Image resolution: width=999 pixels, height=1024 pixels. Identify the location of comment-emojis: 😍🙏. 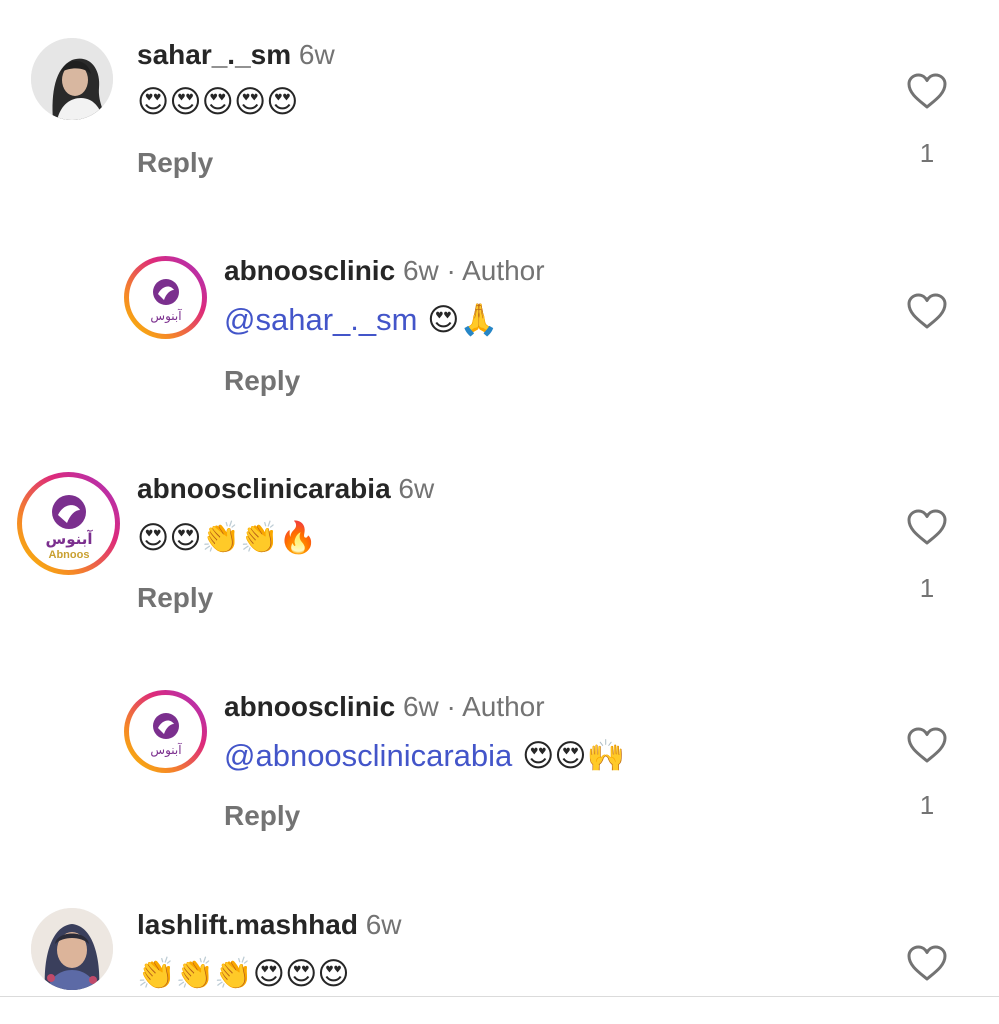
(458, 320).